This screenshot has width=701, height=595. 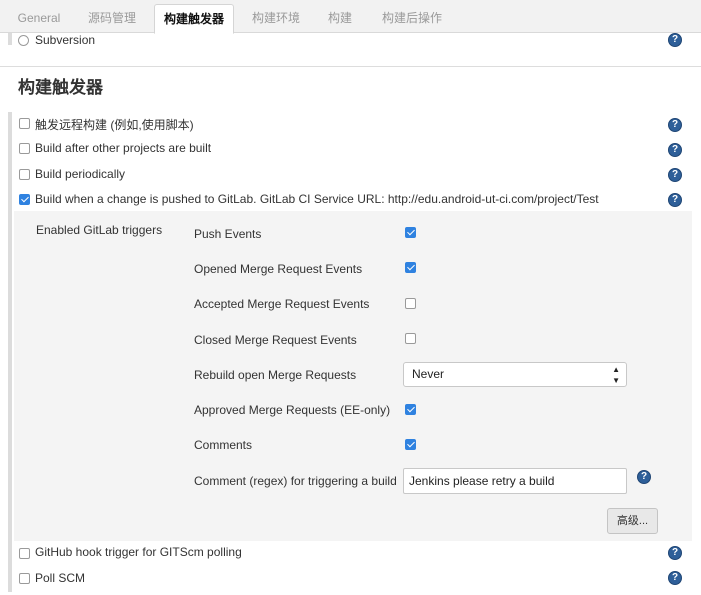 I want to click on trigger-gitlab-push-checkbox, so click(x=24, y=199).